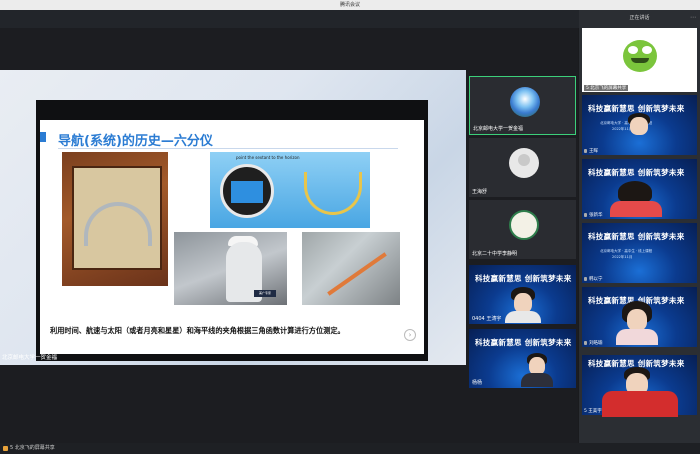 This screenshot has width=700, height=454. What do you see at coordinates (115, 219) in the screenshot?
I see `sextant-box-photo` at bounding box center [115, 219].